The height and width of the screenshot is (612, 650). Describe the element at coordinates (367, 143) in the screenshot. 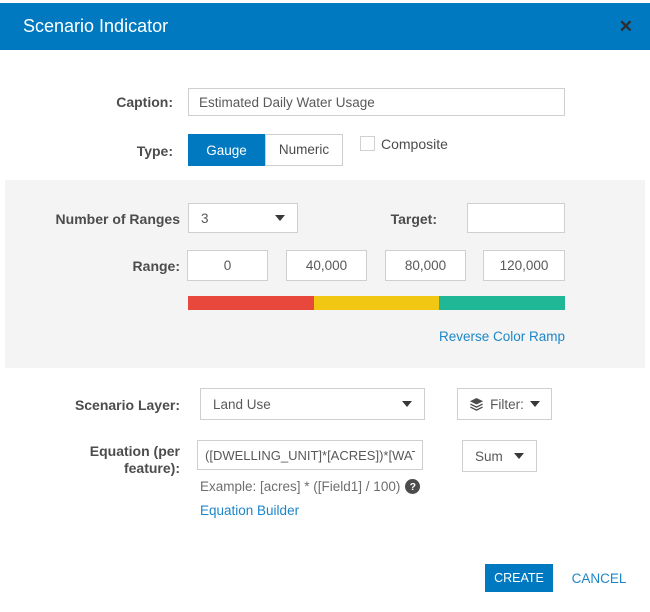

I see `composite-checkbox` at that location.